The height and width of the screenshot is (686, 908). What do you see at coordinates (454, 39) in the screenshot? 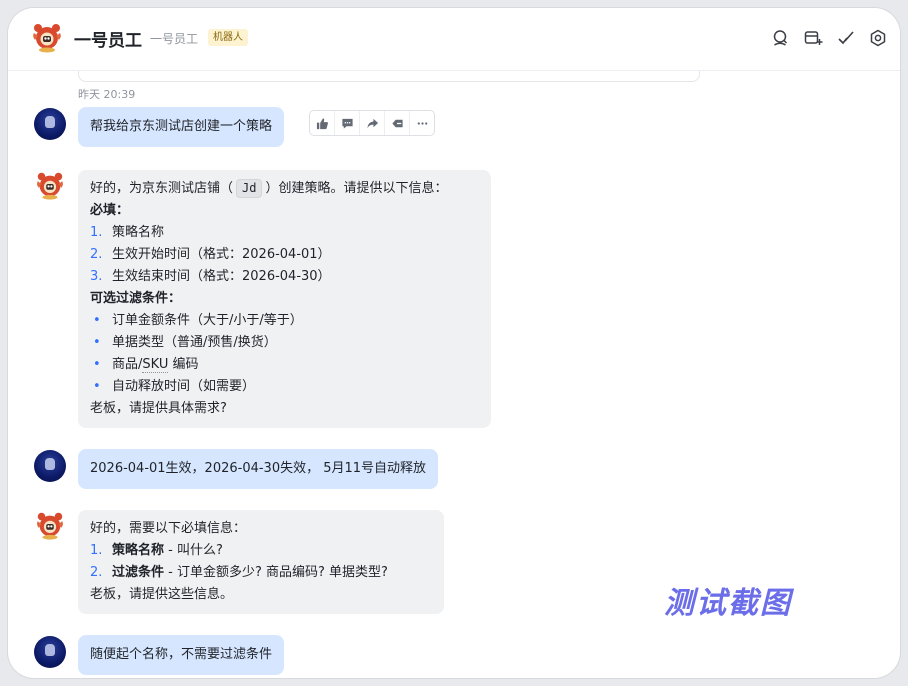
I see `chat-header: 一号员工 一号员工 机器人` at bounding box center [454, 39].